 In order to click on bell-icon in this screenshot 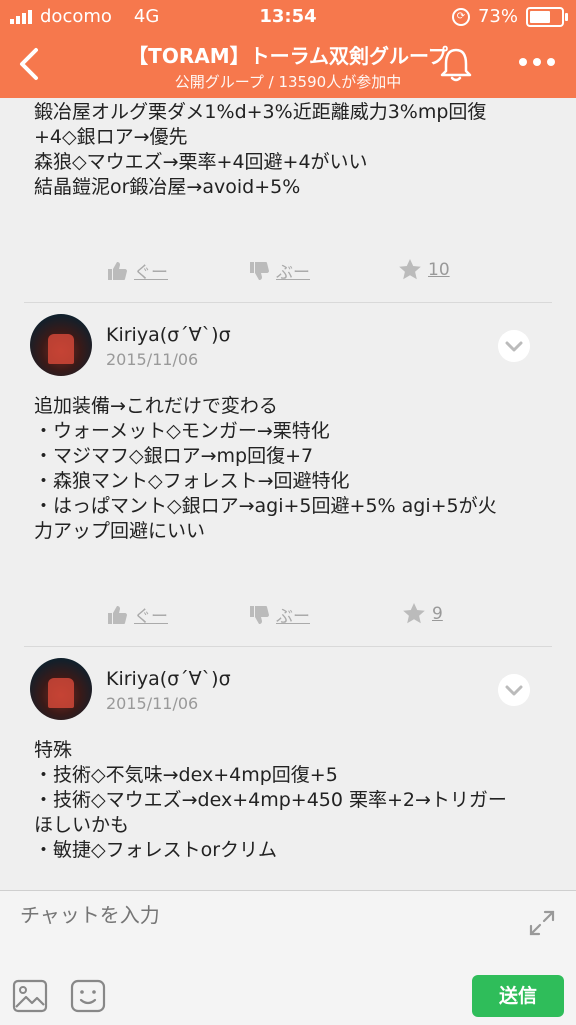, I will do `click(456, 64)`.